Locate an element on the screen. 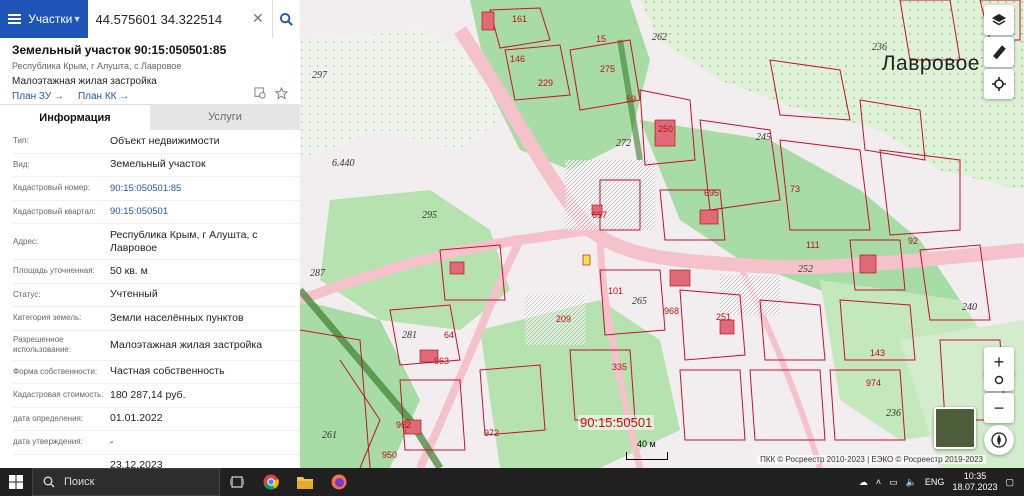 This screenshot has height=496, width=1024. contour-label: 272 is located at coordinates (623, 143).